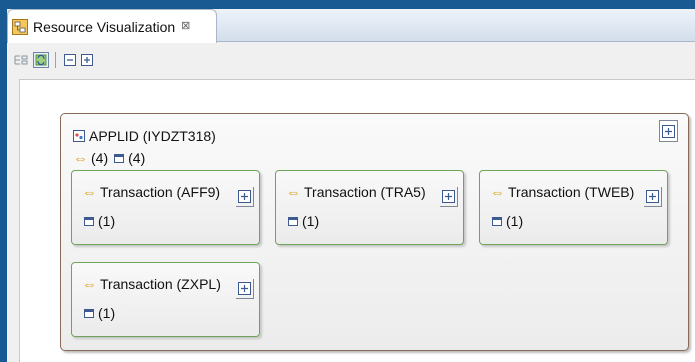 The width and height of the screenshot is (695, 362). Describe the element at coordinates (351, 60) in the screenshot. I see `view-toolbar` at that location.